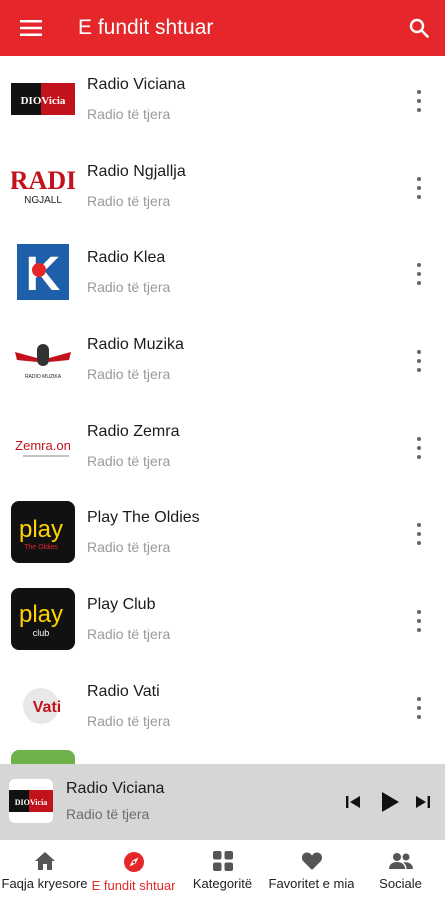 The width and height of the screenshot is (445, 900). I want to click on station-logo: DIOVicia, so click(43, 99).